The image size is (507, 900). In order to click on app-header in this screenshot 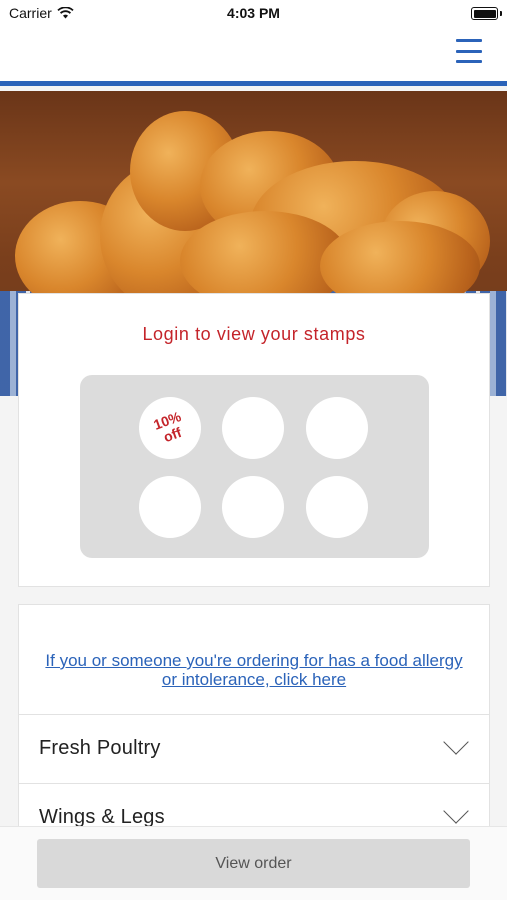, I will do `click(253, 57)`.